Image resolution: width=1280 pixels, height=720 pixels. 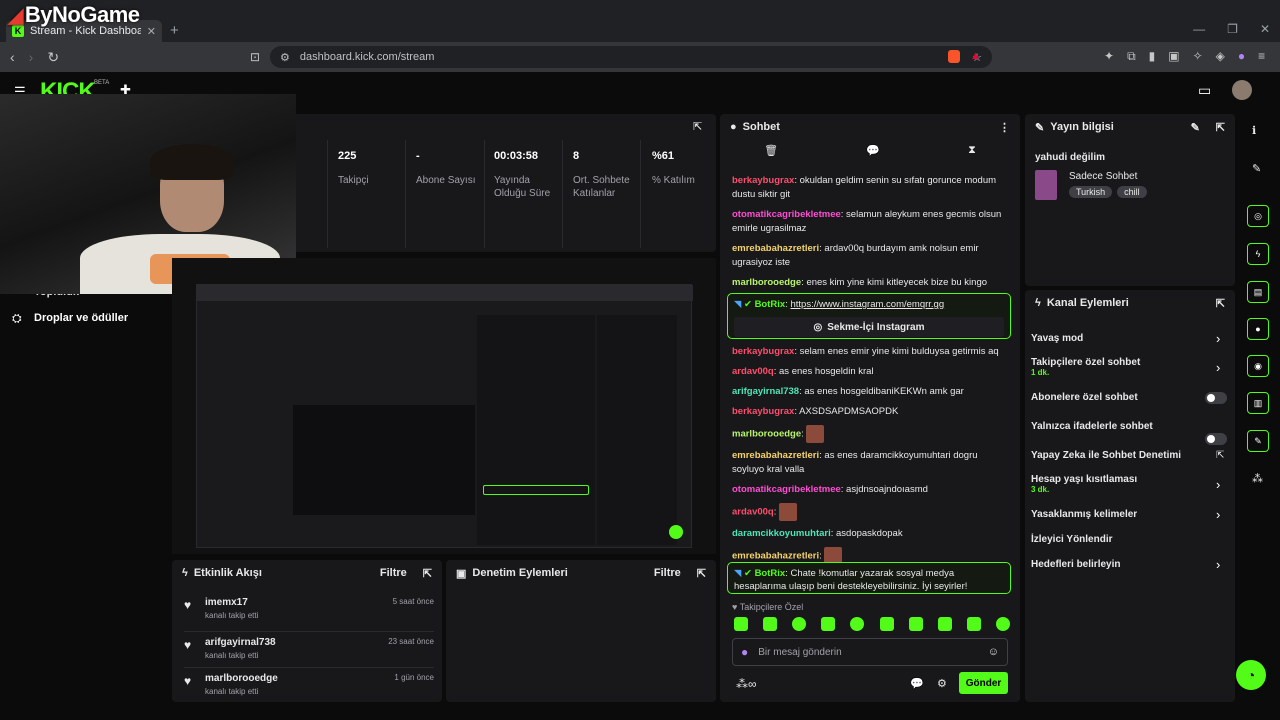 What do you see at coordinates (1216, 439) in the screenshot?
I see `emotes-only-toggle` at bounding box center [1216, 439].